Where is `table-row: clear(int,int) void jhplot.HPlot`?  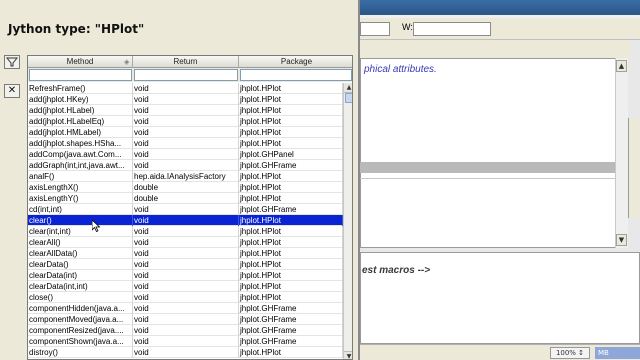
table-row: clear(int,int) void jhplot.HPlot is located at coordinates (185, 231).